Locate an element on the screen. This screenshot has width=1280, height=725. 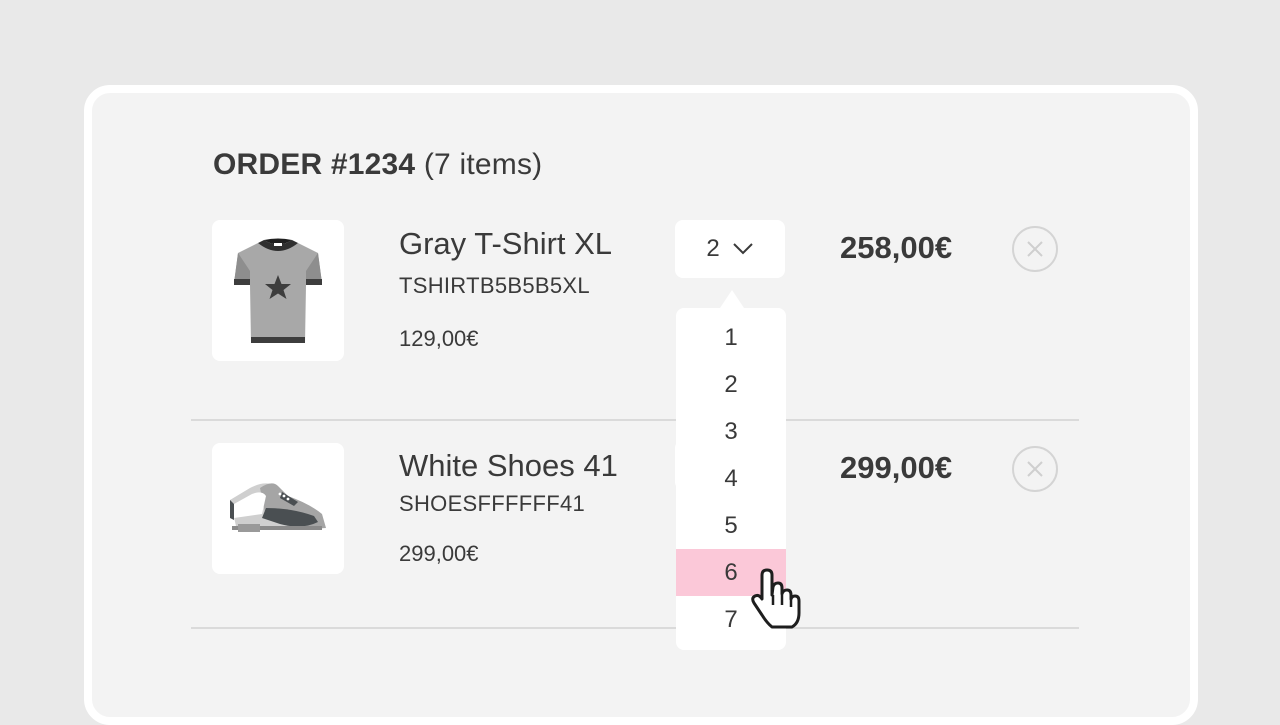
item-name: White Shoes 41 is located at coordinates (508, 466).